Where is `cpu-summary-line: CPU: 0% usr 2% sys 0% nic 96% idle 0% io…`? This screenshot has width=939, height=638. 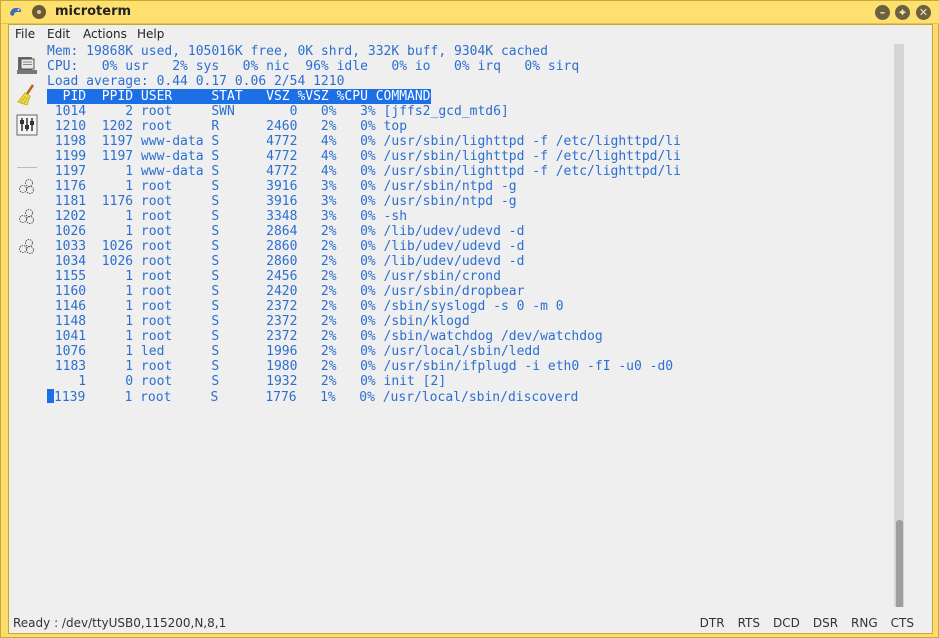 cpu-summary-line: CPU: 0% usr 2% sys 0% nic 96% idle 0% io… is located at coordinates (313, 66).